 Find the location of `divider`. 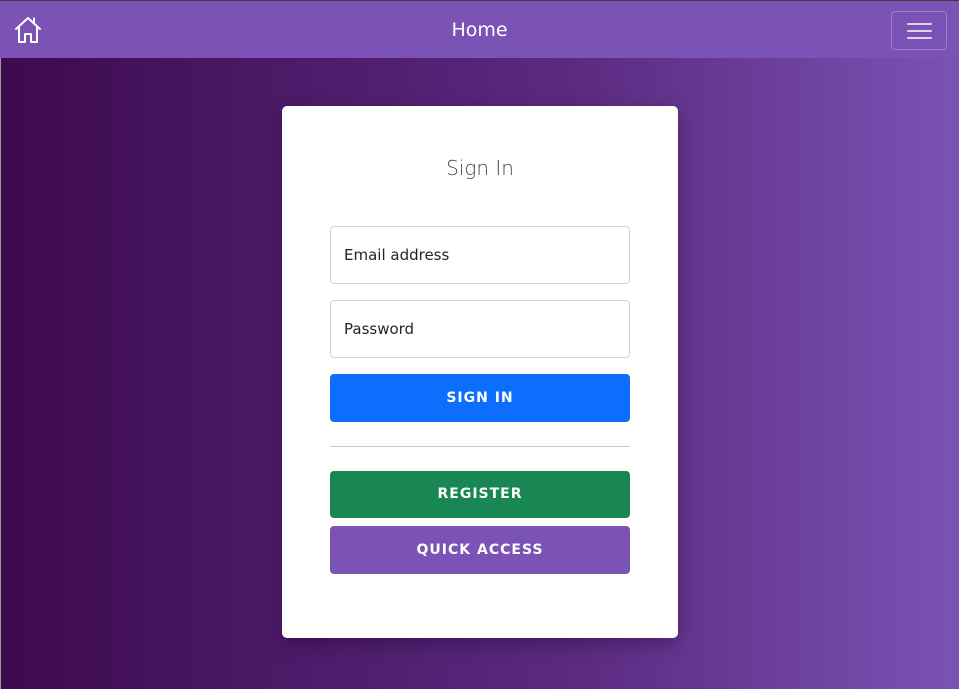

divider is located at coordinates (480, 446).